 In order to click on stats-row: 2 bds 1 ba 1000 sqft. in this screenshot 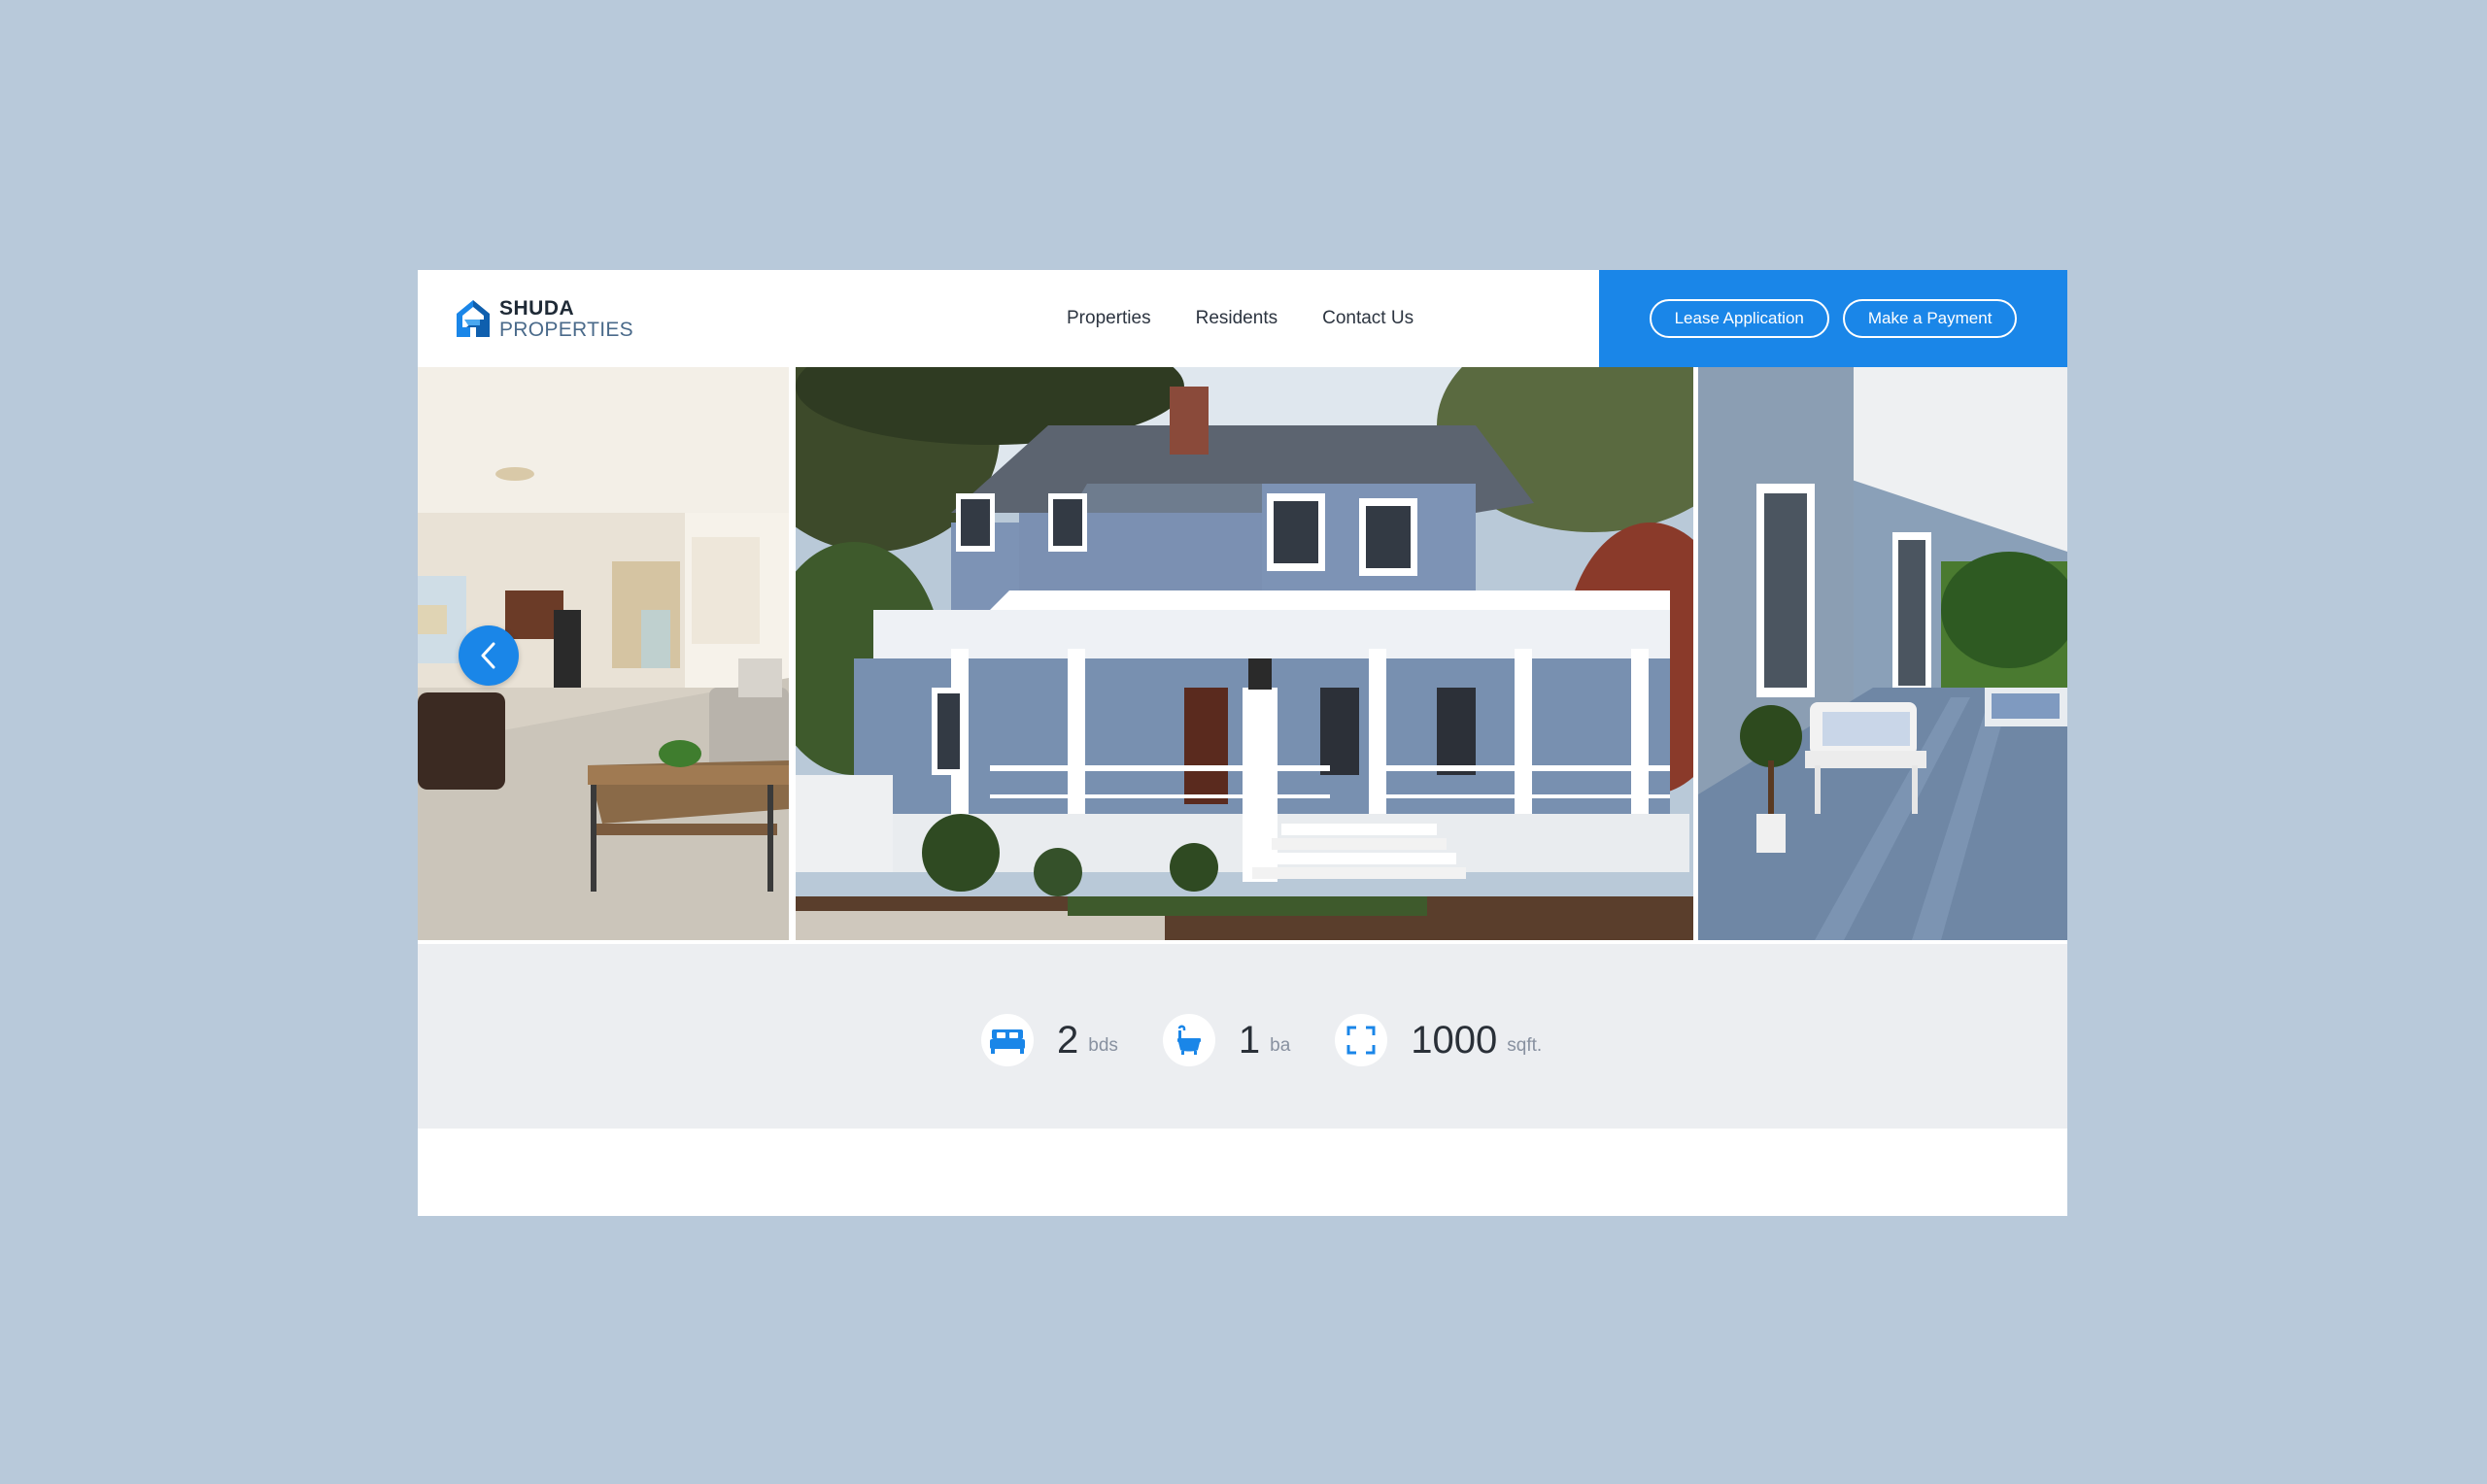, I will do `click(1283, 1040)`.